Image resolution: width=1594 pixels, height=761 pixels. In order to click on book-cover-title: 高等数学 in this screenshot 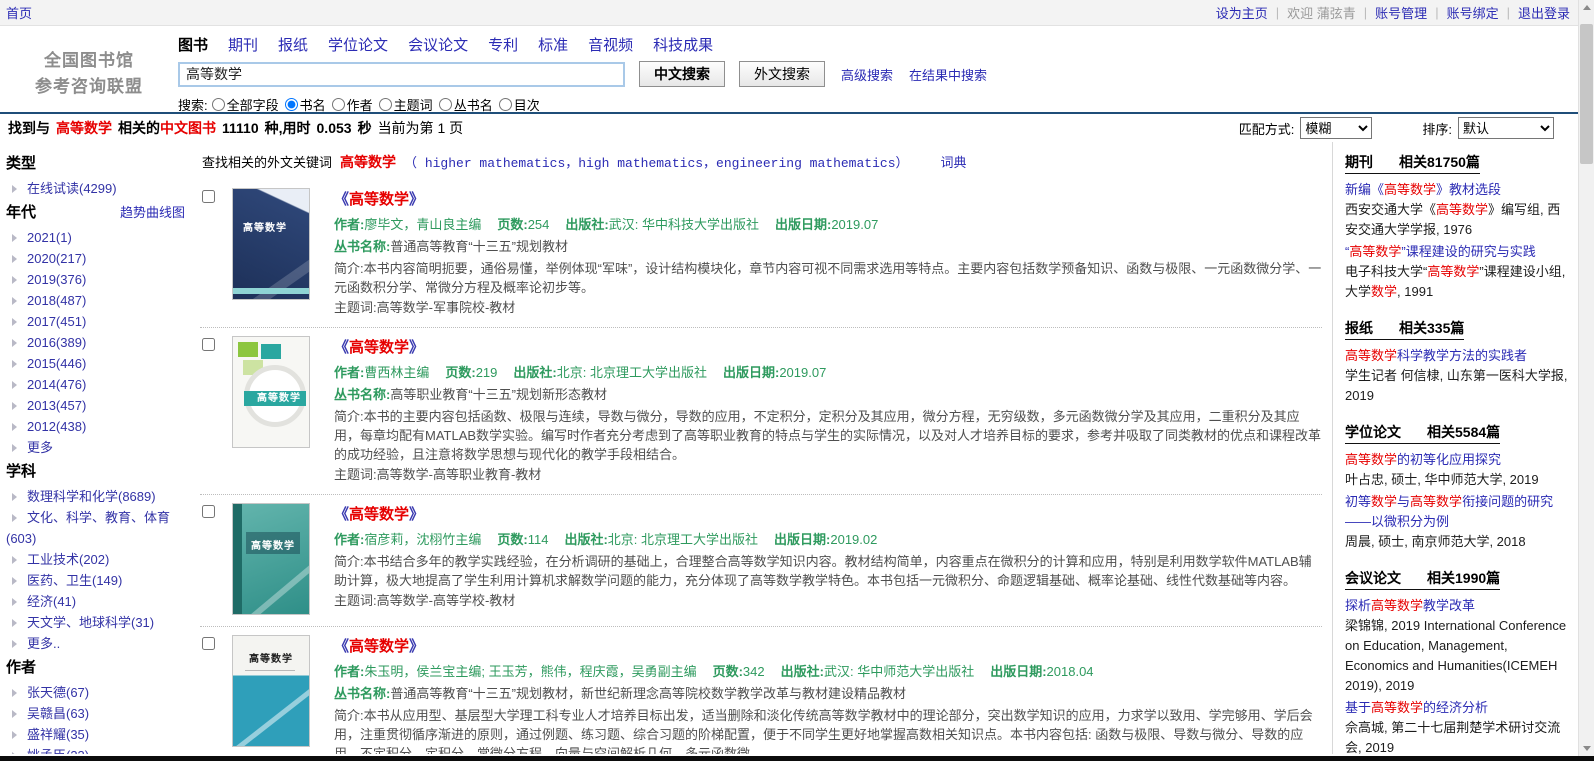, I will do `click(273, 546)`.